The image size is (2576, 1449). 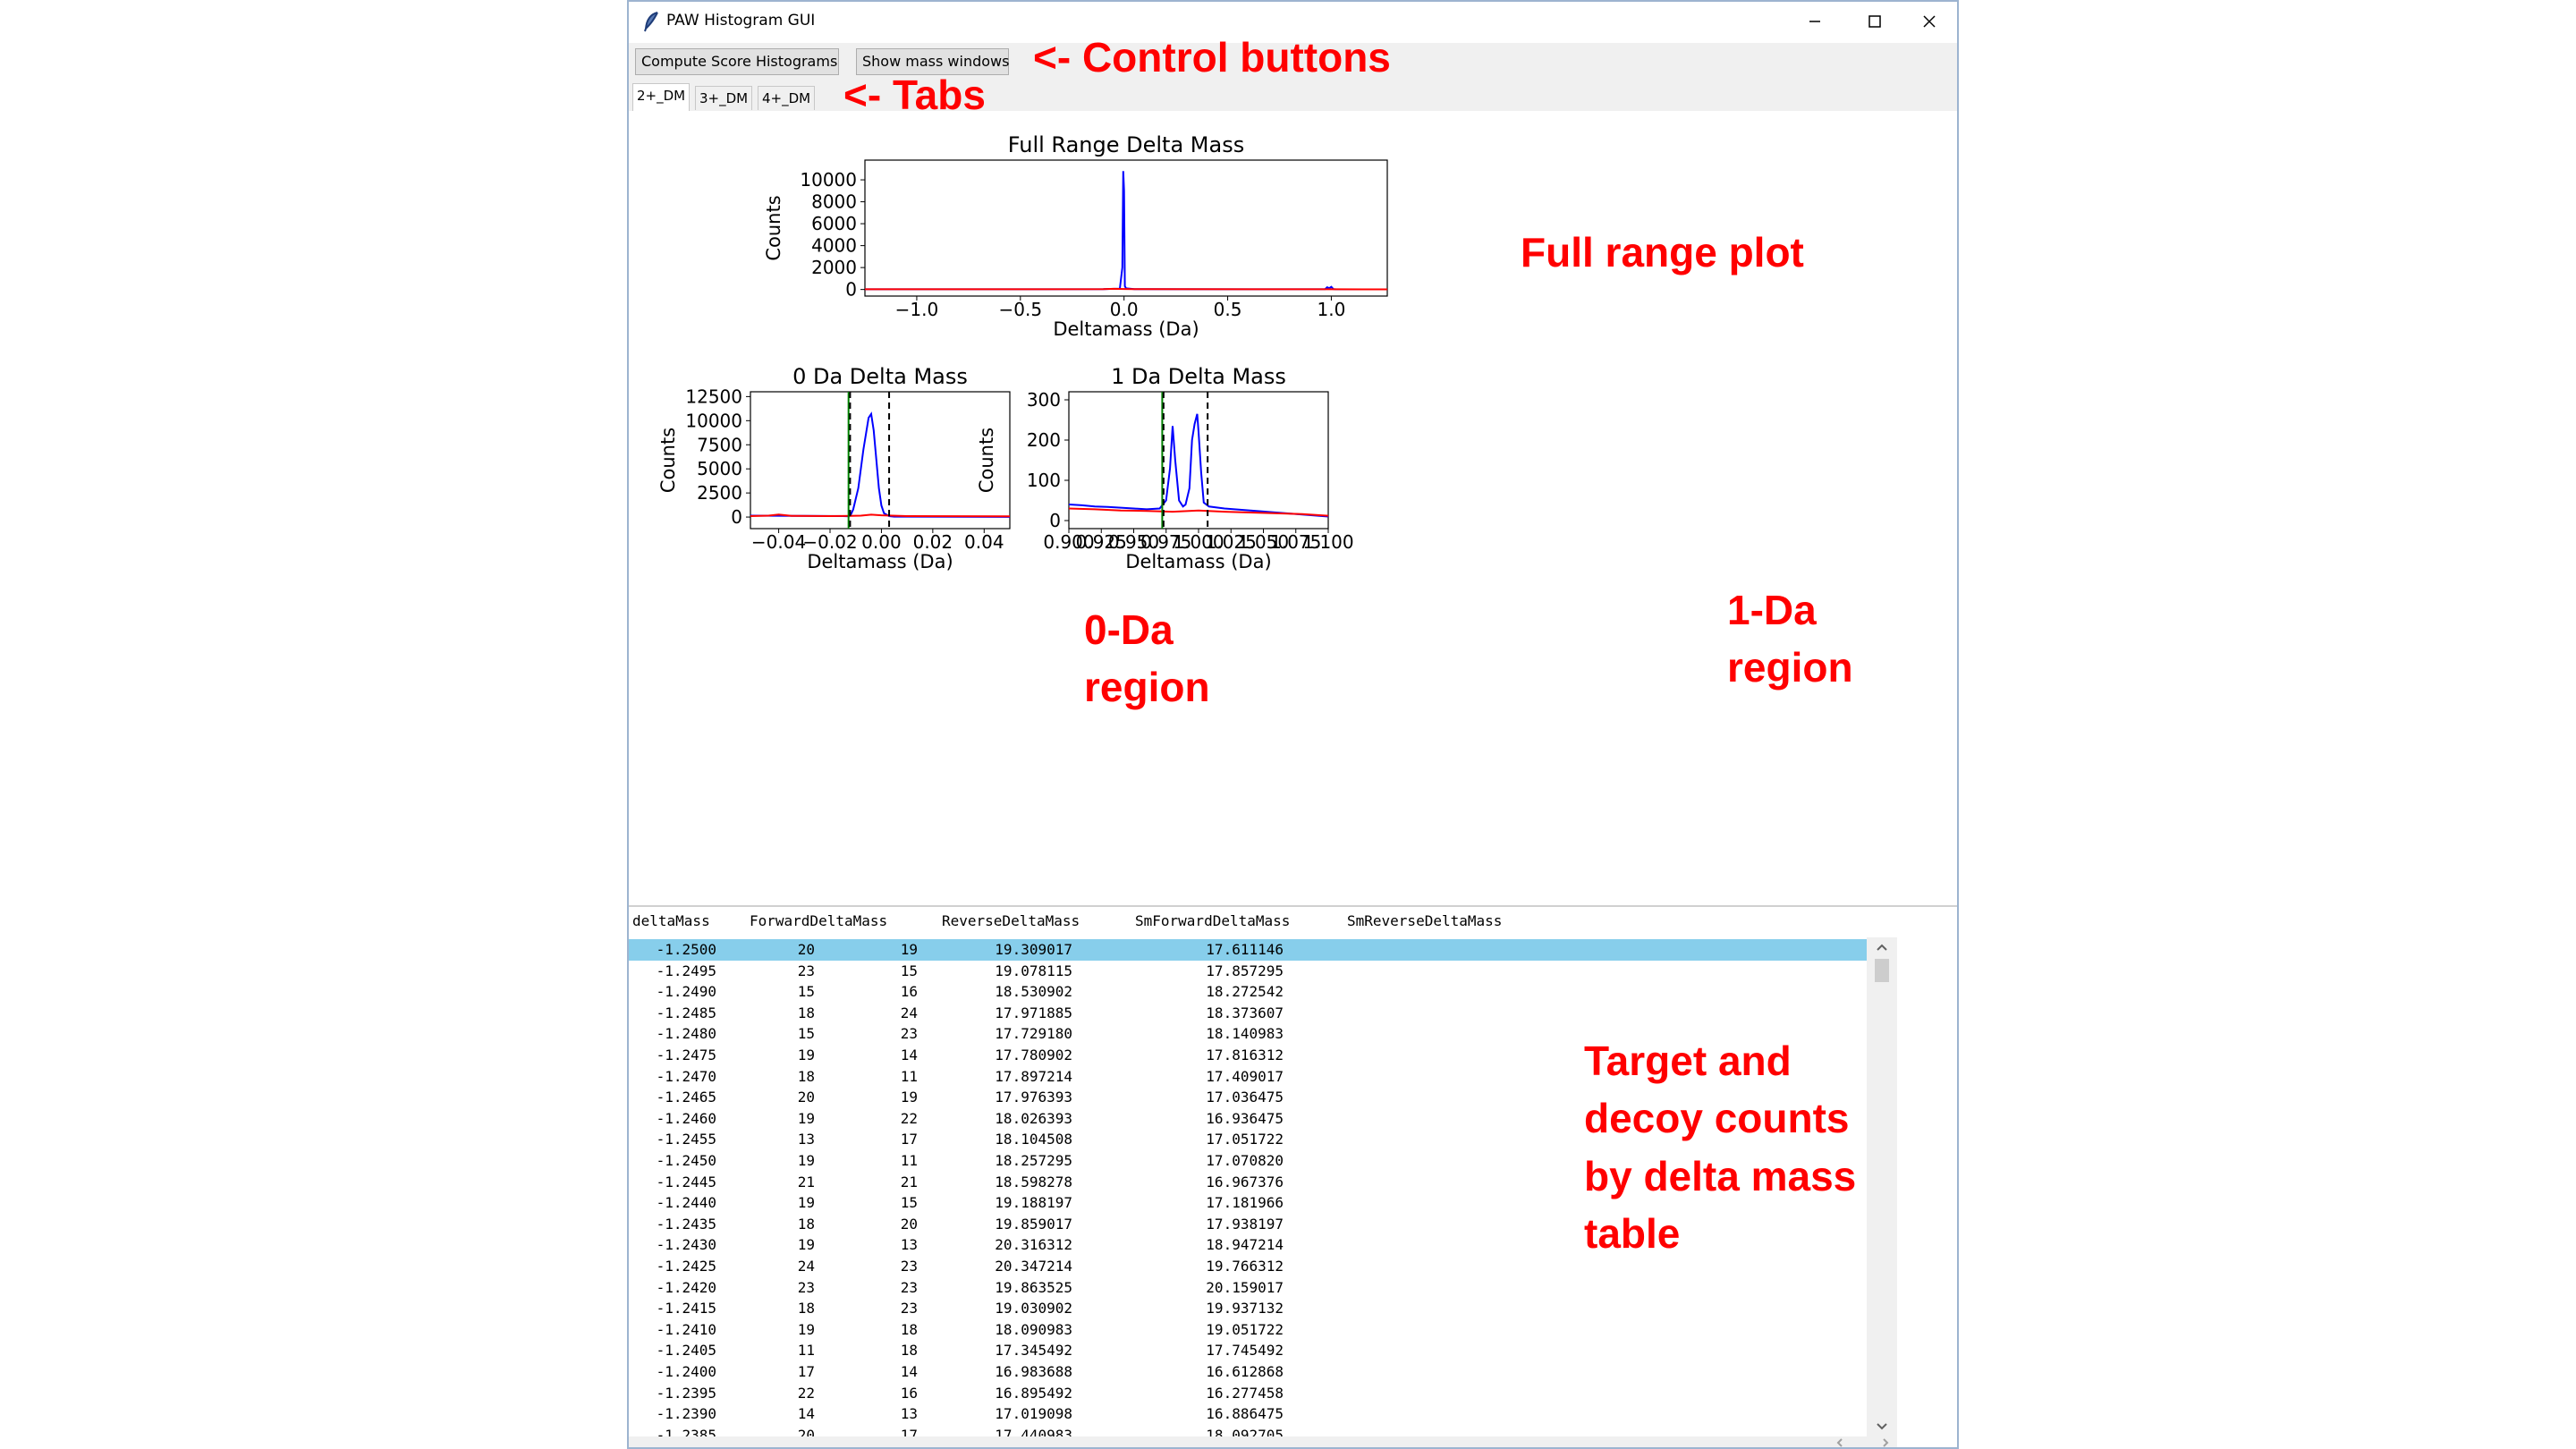 I want to click on annotation-line: by delta mass, so click(x=1720, y=1175).